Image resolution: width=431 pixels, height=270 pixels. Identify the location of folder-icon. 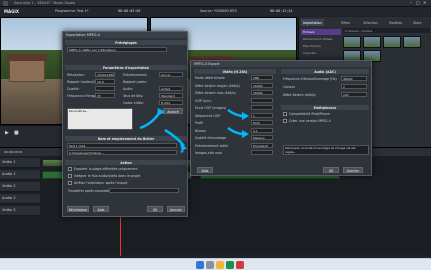
(220, 265).